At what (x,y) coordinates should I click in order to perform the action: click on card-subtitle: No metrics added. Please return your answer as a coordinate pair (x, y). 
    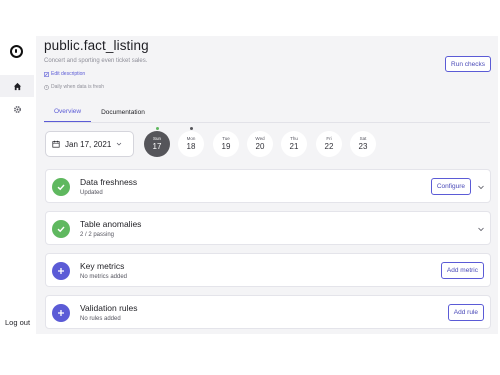
    Looking at the image, I should click on (104, 277).